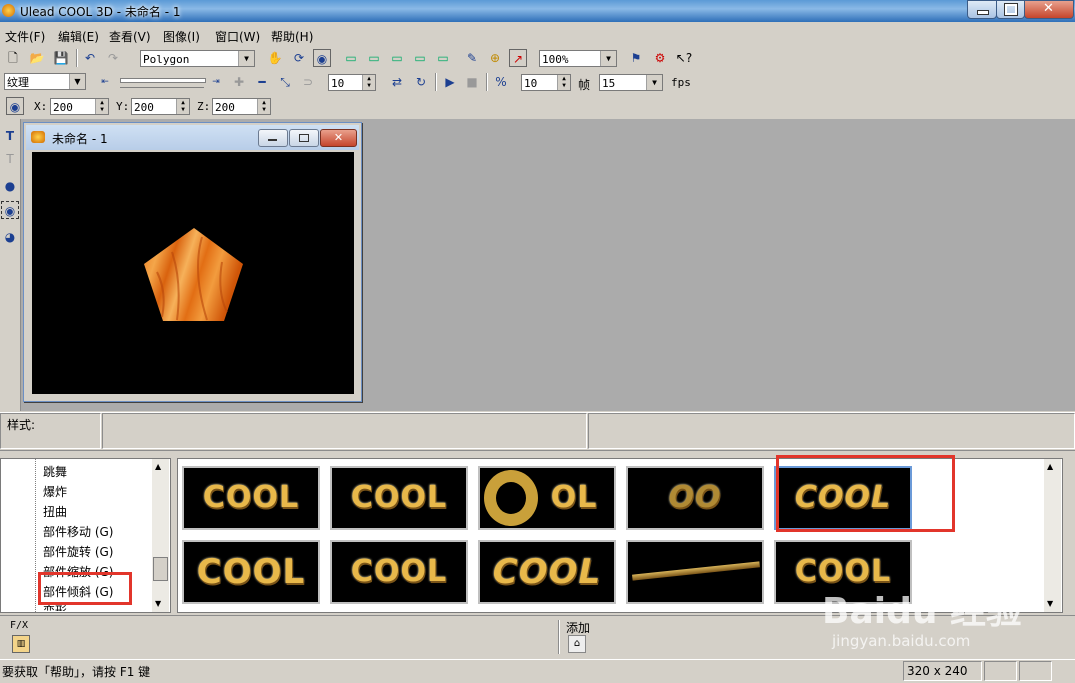 This screenshot has width=1075, height=683. I want to click on add-keyframe-icon: ✚, so click(239, 82).